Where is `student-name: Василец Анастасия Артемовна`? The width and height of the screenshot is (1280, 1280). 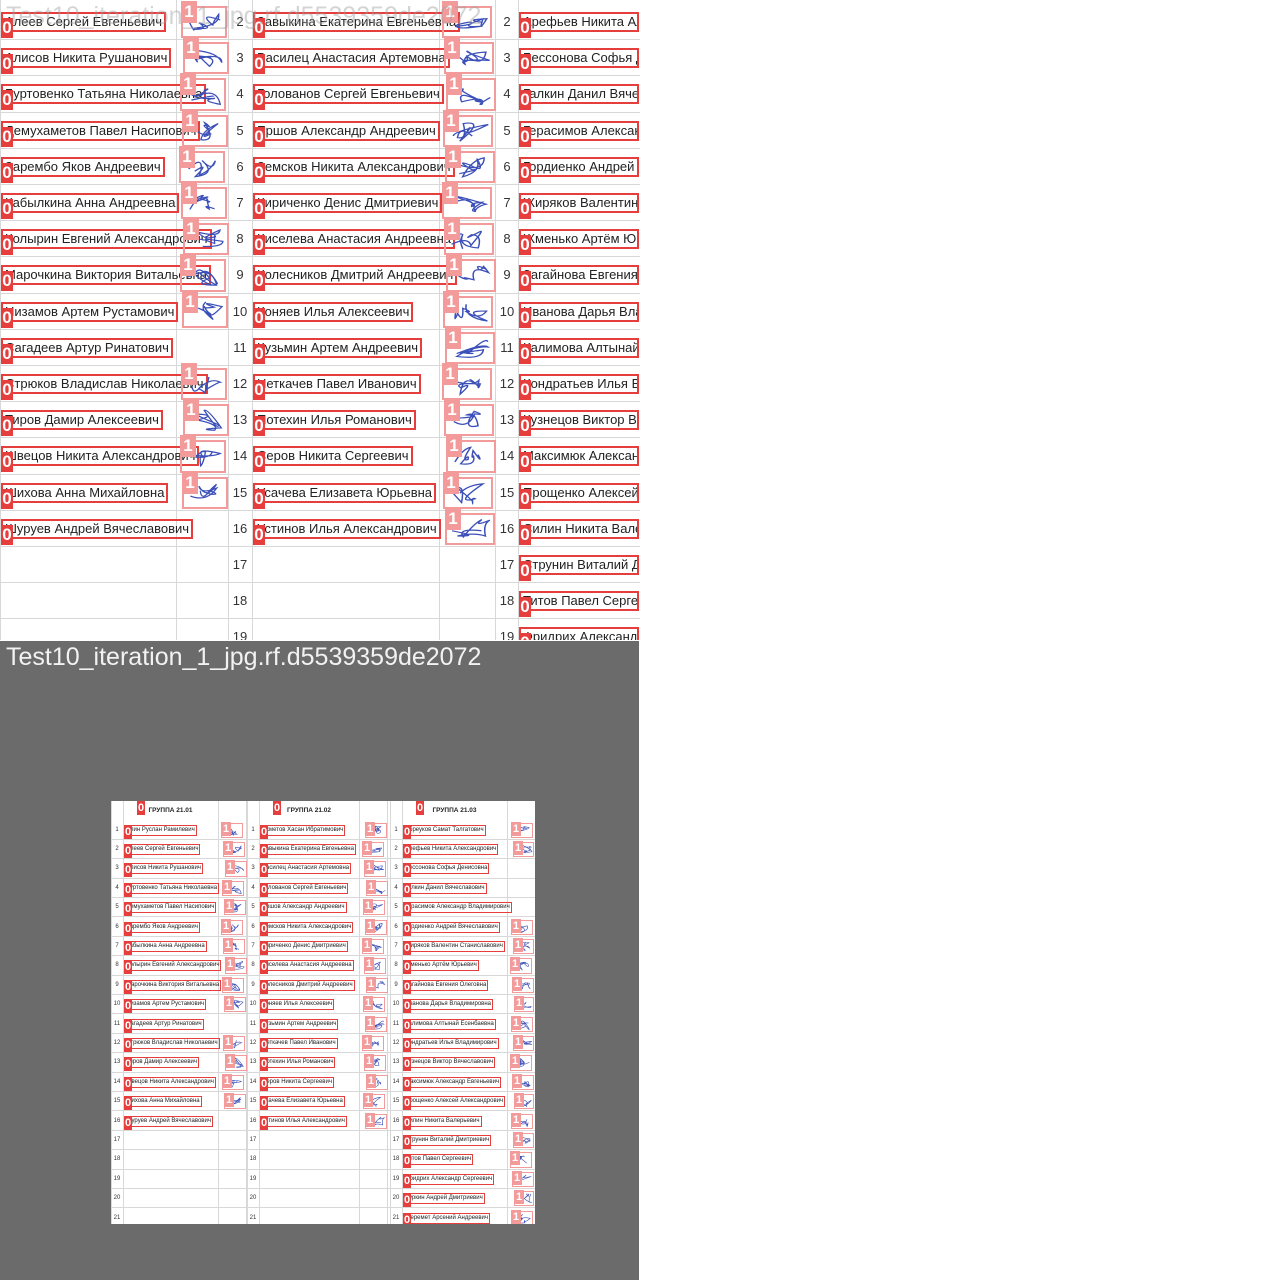
student-name: Василец Анастасия Артемовна is located at coordinates (306, 869).